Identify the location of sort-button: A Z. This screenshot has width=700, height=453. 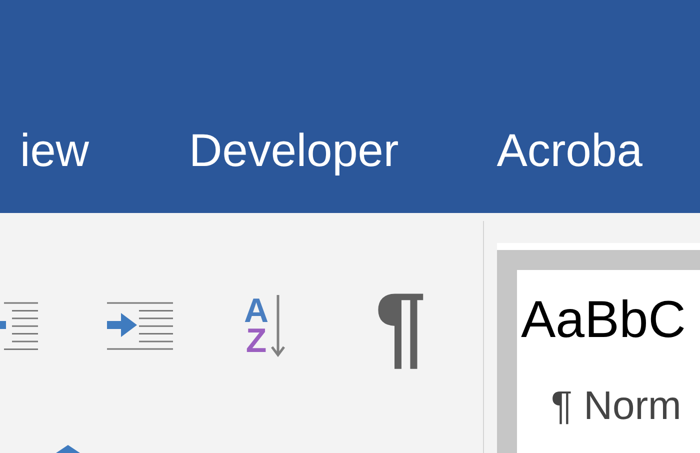
(273, 326).